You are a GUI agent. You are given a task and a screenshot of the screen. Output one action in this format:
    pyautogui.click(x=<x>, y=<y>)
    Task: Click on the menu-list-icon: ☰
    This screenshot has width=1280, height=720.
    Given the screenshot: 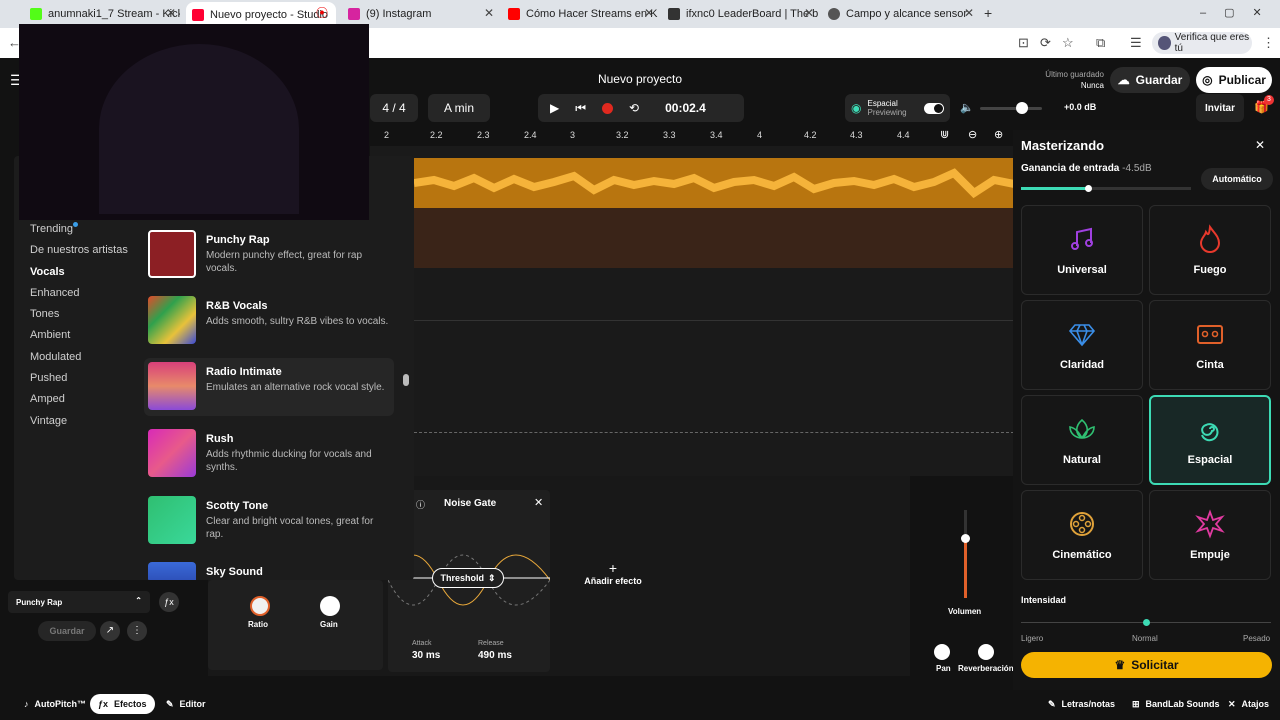 What is the action you would take?
    pyautogui.click(x=1136, y=43)
    